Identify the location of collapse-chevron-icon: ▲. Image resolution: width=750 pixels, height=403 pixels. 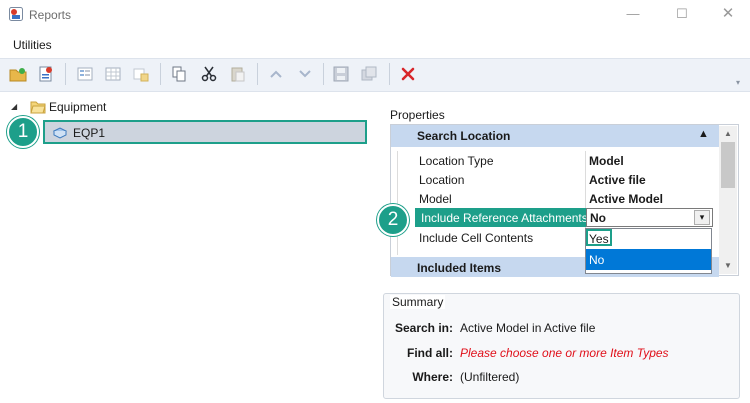
(703, 134).